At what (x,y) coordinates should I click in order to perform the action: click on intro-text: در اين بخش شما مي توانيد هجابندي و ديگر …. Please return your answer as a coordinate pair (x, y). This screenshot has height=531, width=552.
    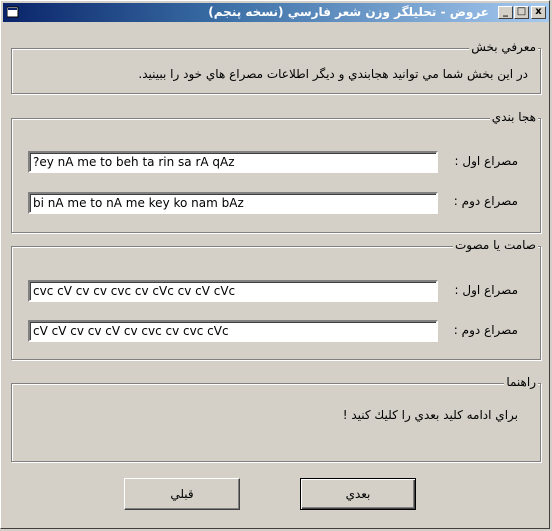
    Looking at the image, I should click on (333, 74).